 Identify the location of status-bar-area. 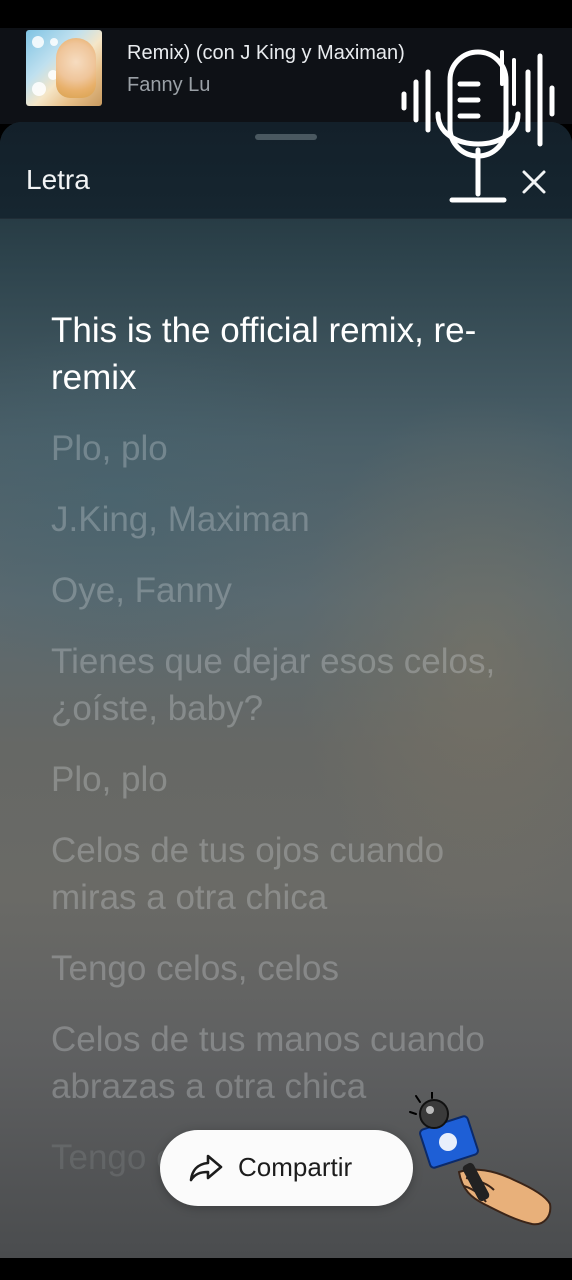
(286, 14).